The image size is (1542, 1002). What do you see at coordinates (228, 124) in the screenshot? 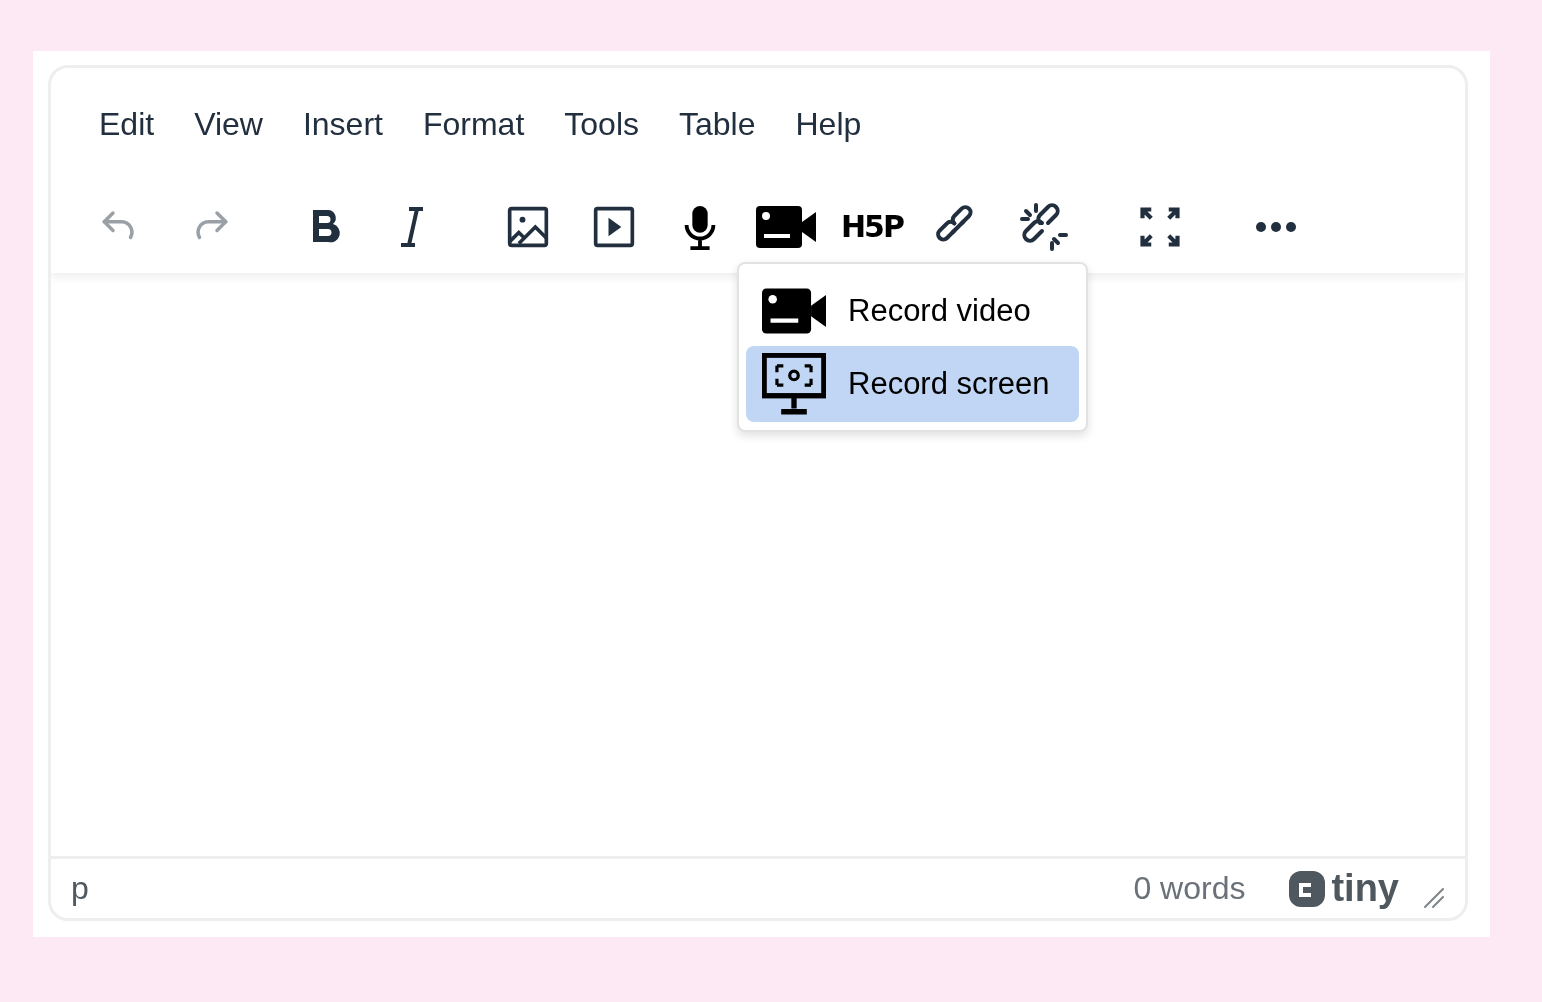
I see `menu-item: View` at bounding box center [228, 124].